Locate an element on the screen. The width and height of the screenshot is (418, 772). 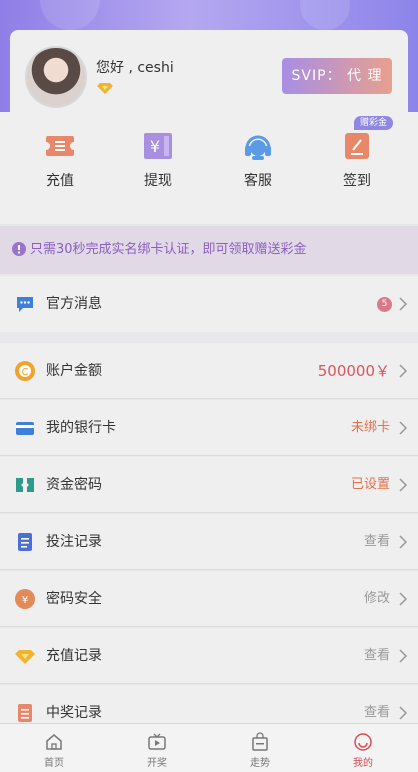
menu-row-balance: C 账户金额 500000￥ is located at coordinates (209, 371).